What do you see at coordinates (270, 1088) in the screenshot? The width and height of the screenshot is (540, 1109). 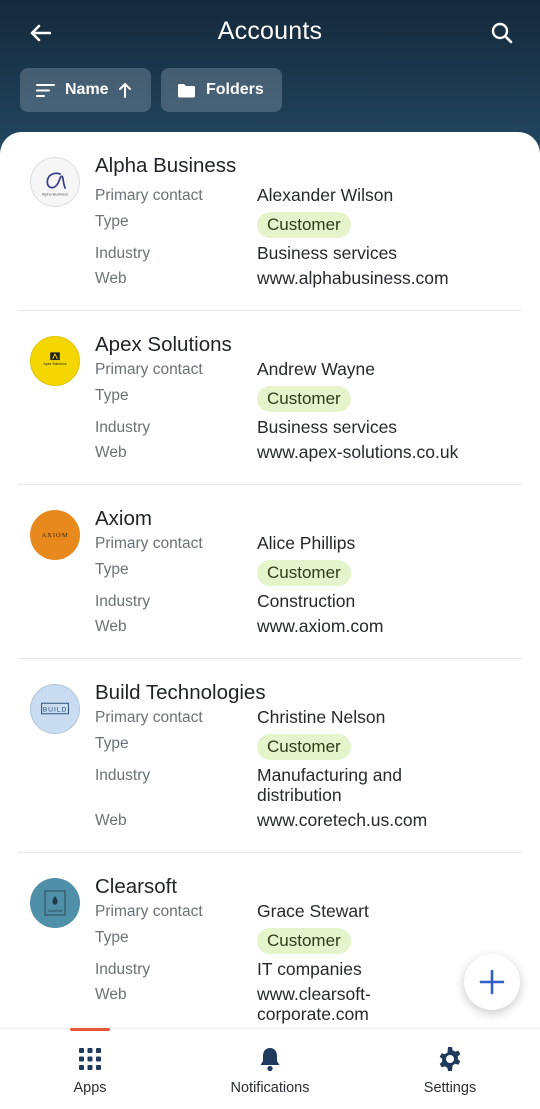 I see `nav-notifications-label: Notifications` at bounding box center [270, 1088].